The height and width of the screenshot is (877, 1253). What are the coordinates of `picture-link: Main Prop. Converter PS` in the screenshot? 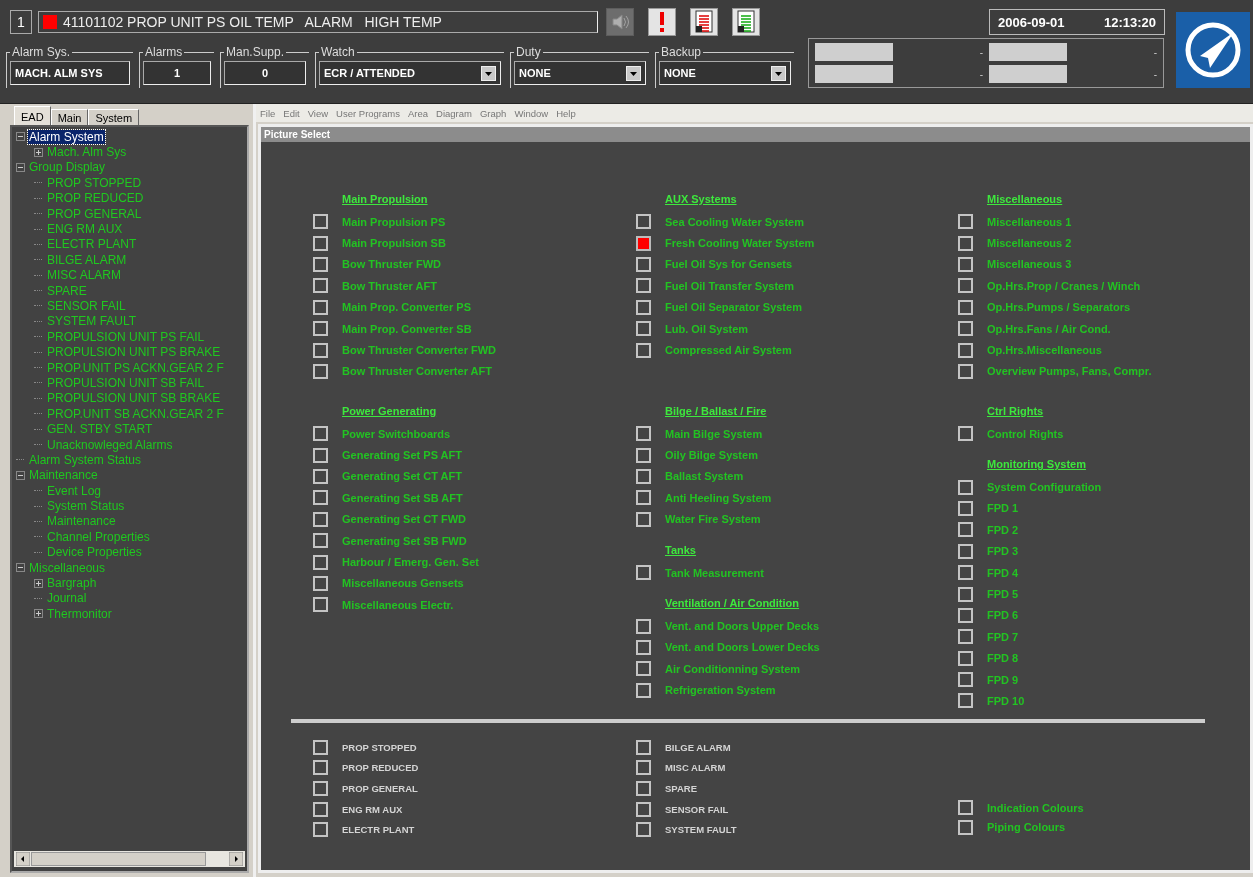 It's located at (406, 307).